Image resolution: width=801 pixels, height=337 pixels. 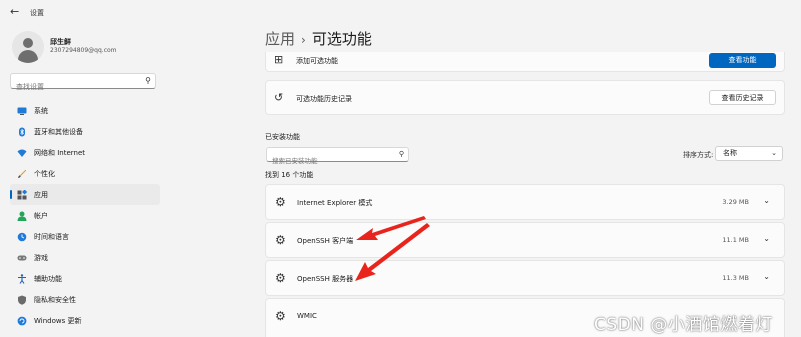 What do you see at coordinates (742, 60) in the screenshot?
I see `view-features-button: 查看功能` at bounding box center [742, 60].